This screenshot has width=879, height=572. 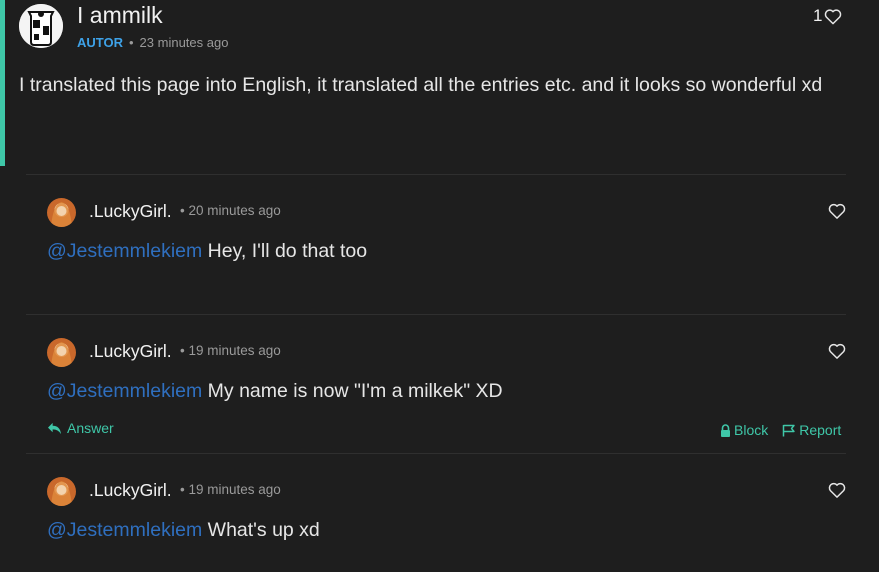 I want to click on lock-icon, so click(x=725, y=430).